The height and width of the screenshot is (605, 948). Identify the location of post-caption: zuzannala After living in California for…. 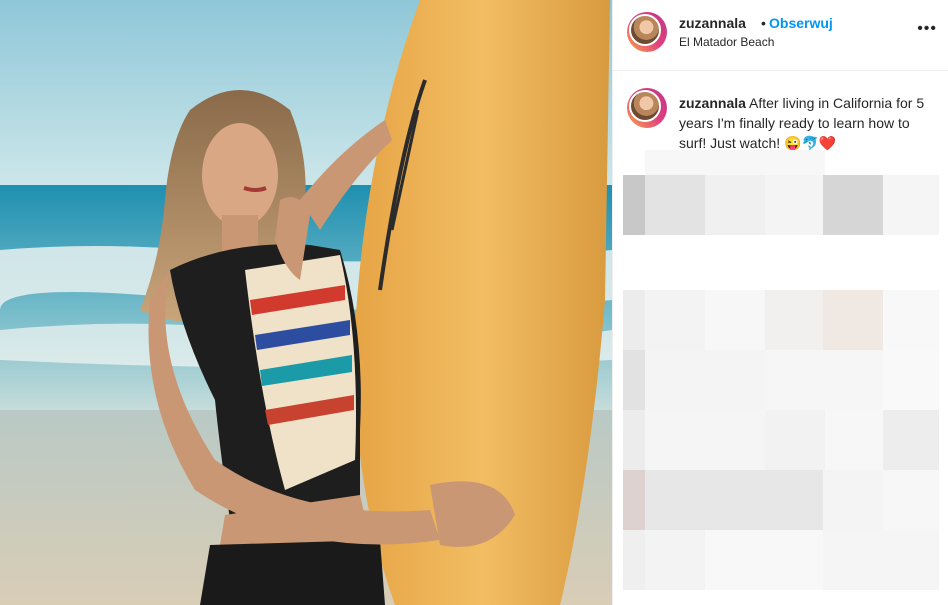
(804, 123).